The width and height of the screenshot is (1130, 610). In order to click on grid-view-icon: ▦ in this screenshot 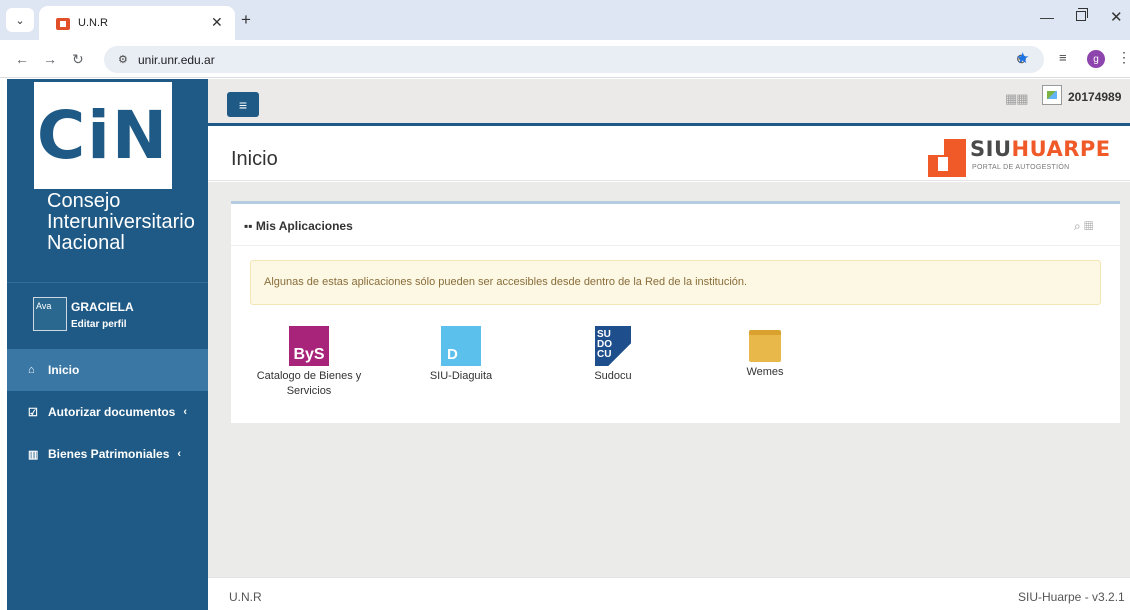, I will do `click(1088, 226)`.